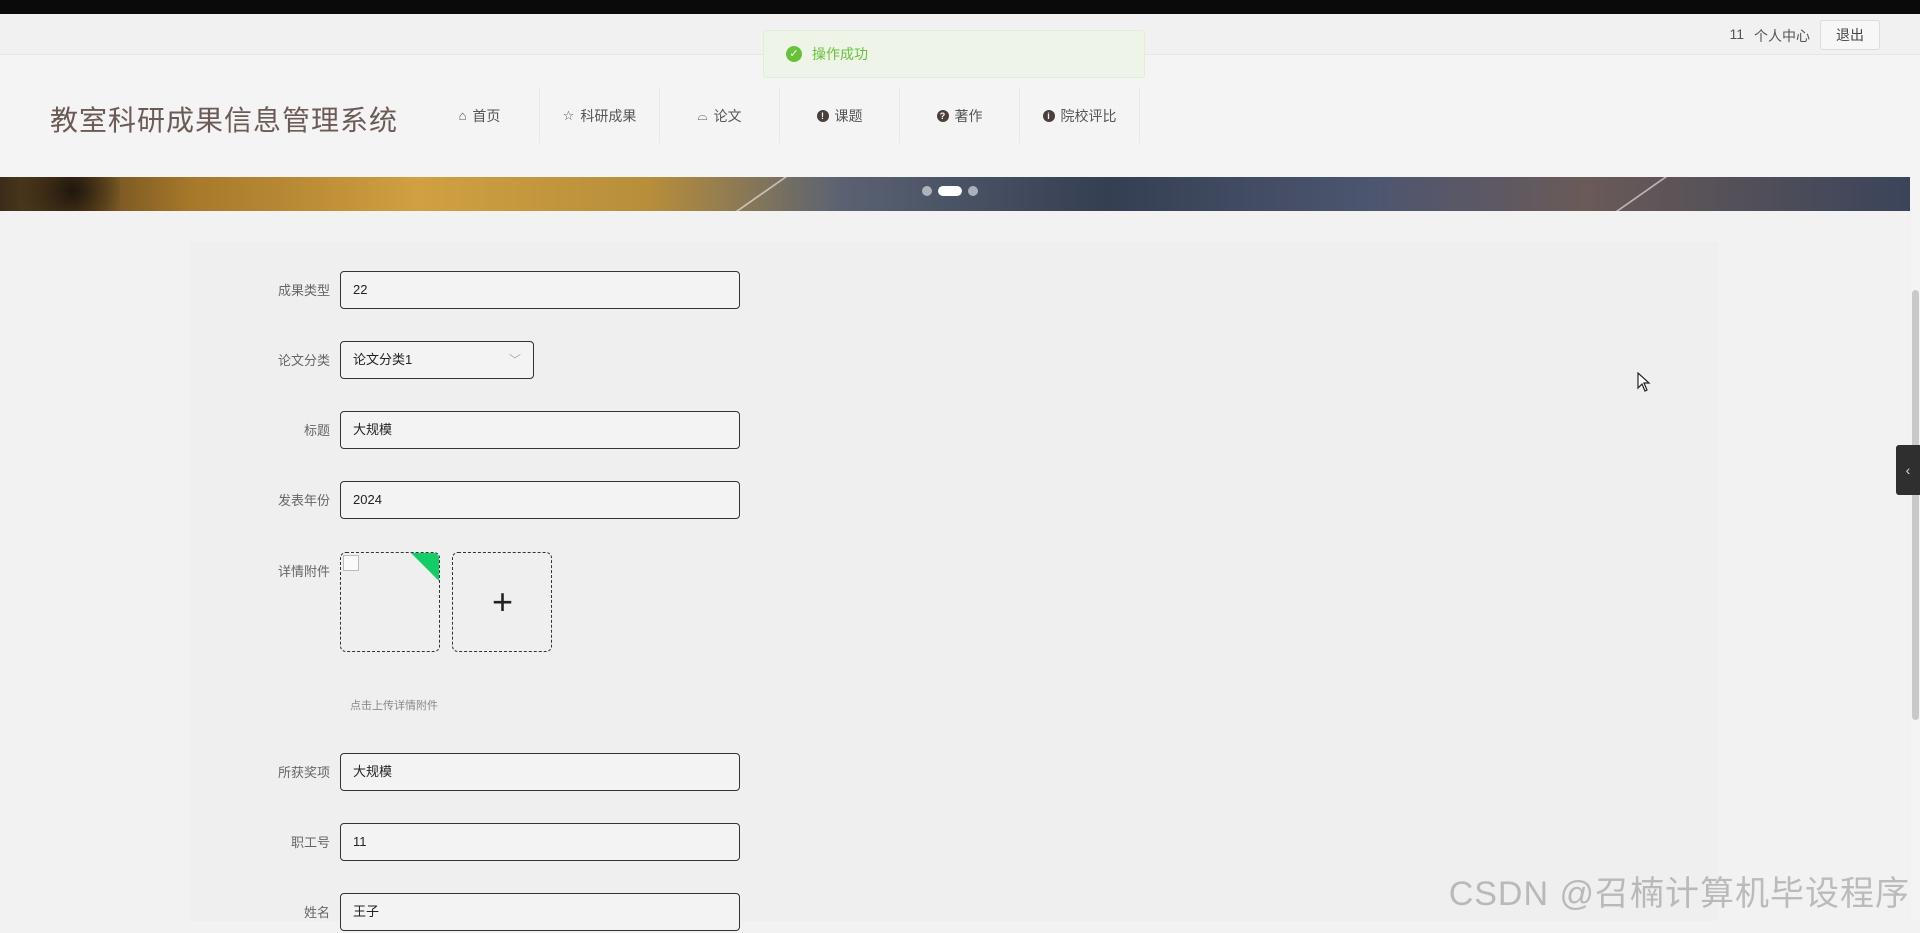  What do you see at coordinates (303, 571) in the screenshot?
I see `field-label: 详情附件` at bounding box center [303, 571].